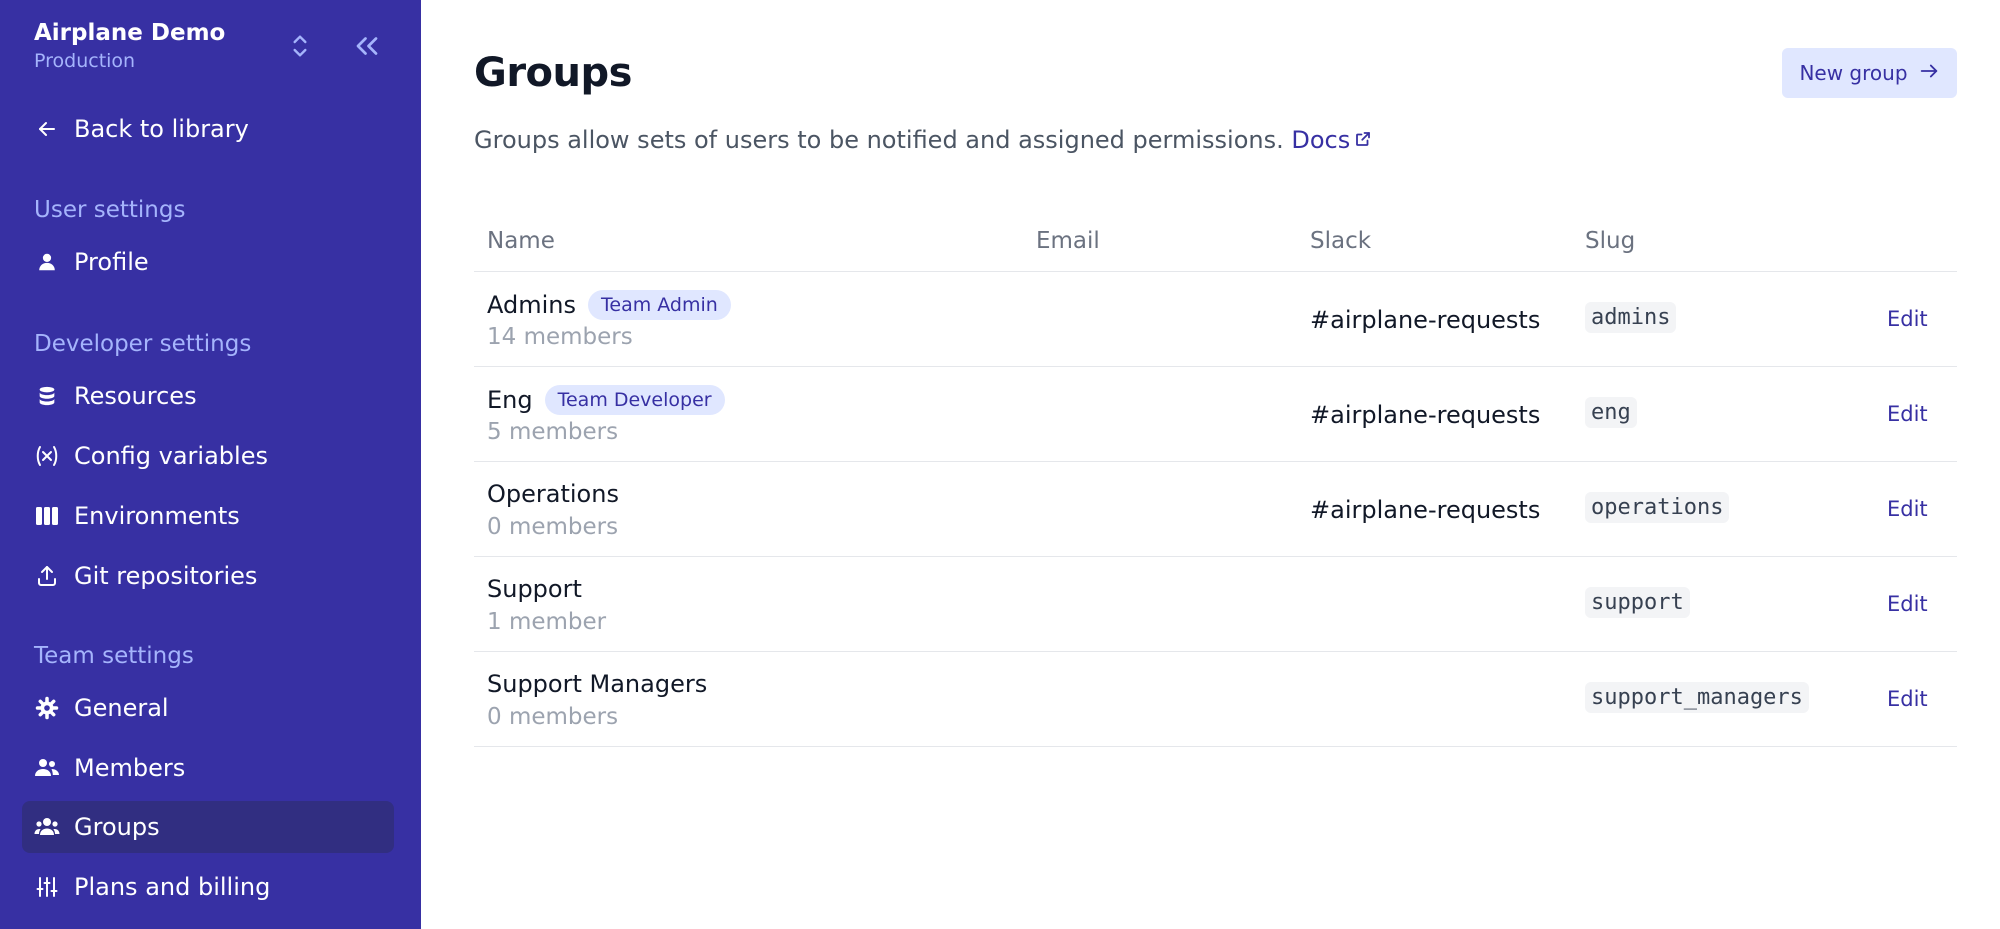 This screenshot has width=2000, height=929. Describe the element at coordinates (130, 33) in the screenshot. I see `workspace-name: Airplane Demo` at that location.